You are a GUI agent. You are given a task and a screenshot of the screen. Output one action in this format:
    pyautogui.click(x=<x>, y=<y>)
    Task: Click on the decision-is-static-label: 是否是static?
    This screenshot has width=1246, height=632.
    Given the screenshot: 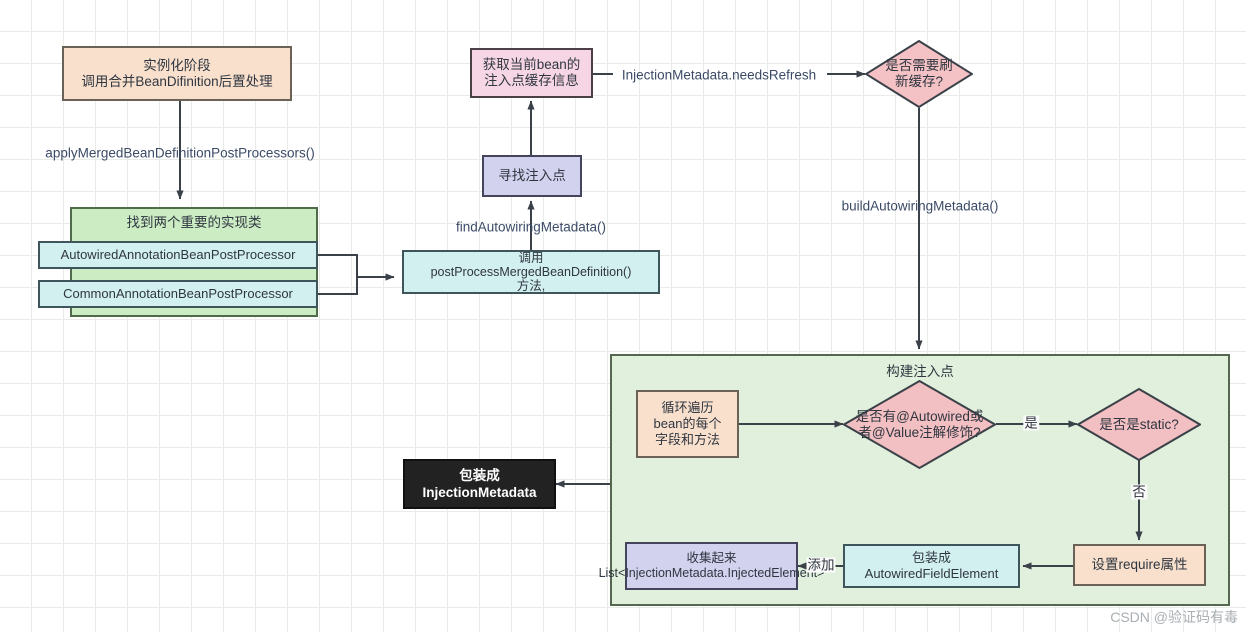 What is the action you would take?
    pyautogui.click(x=1139, y=424)
    